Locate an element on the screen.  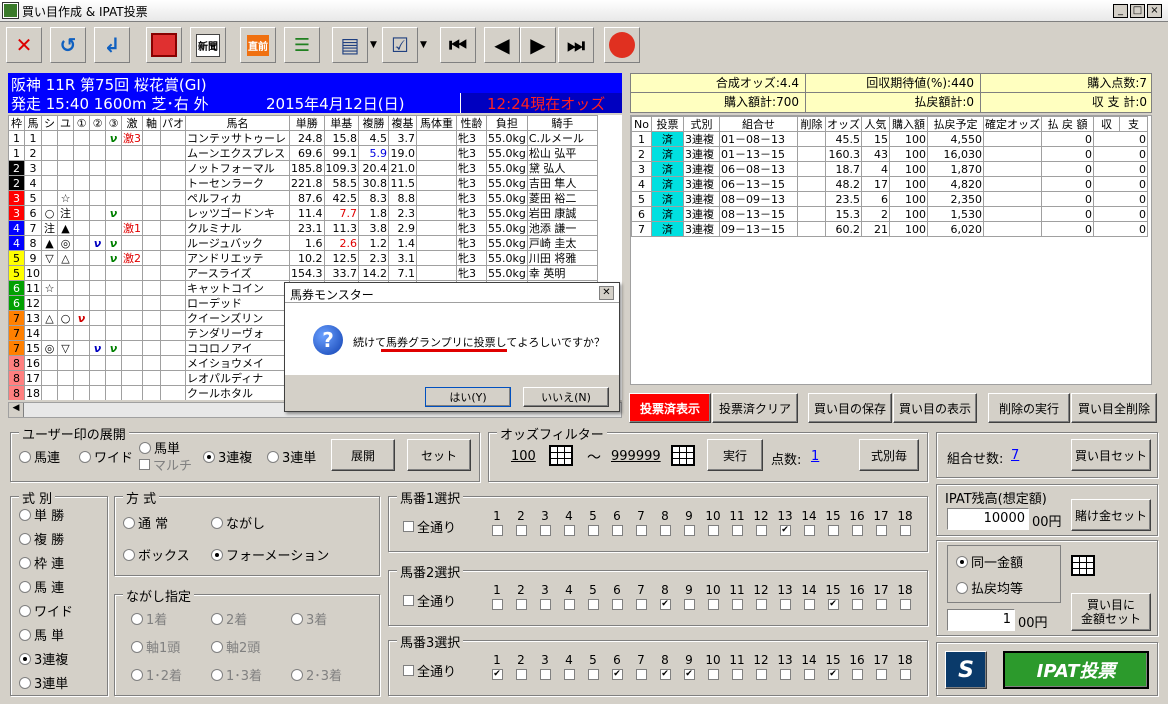
radio-tansho: 単 勝 is located at coordinates (41, 514).